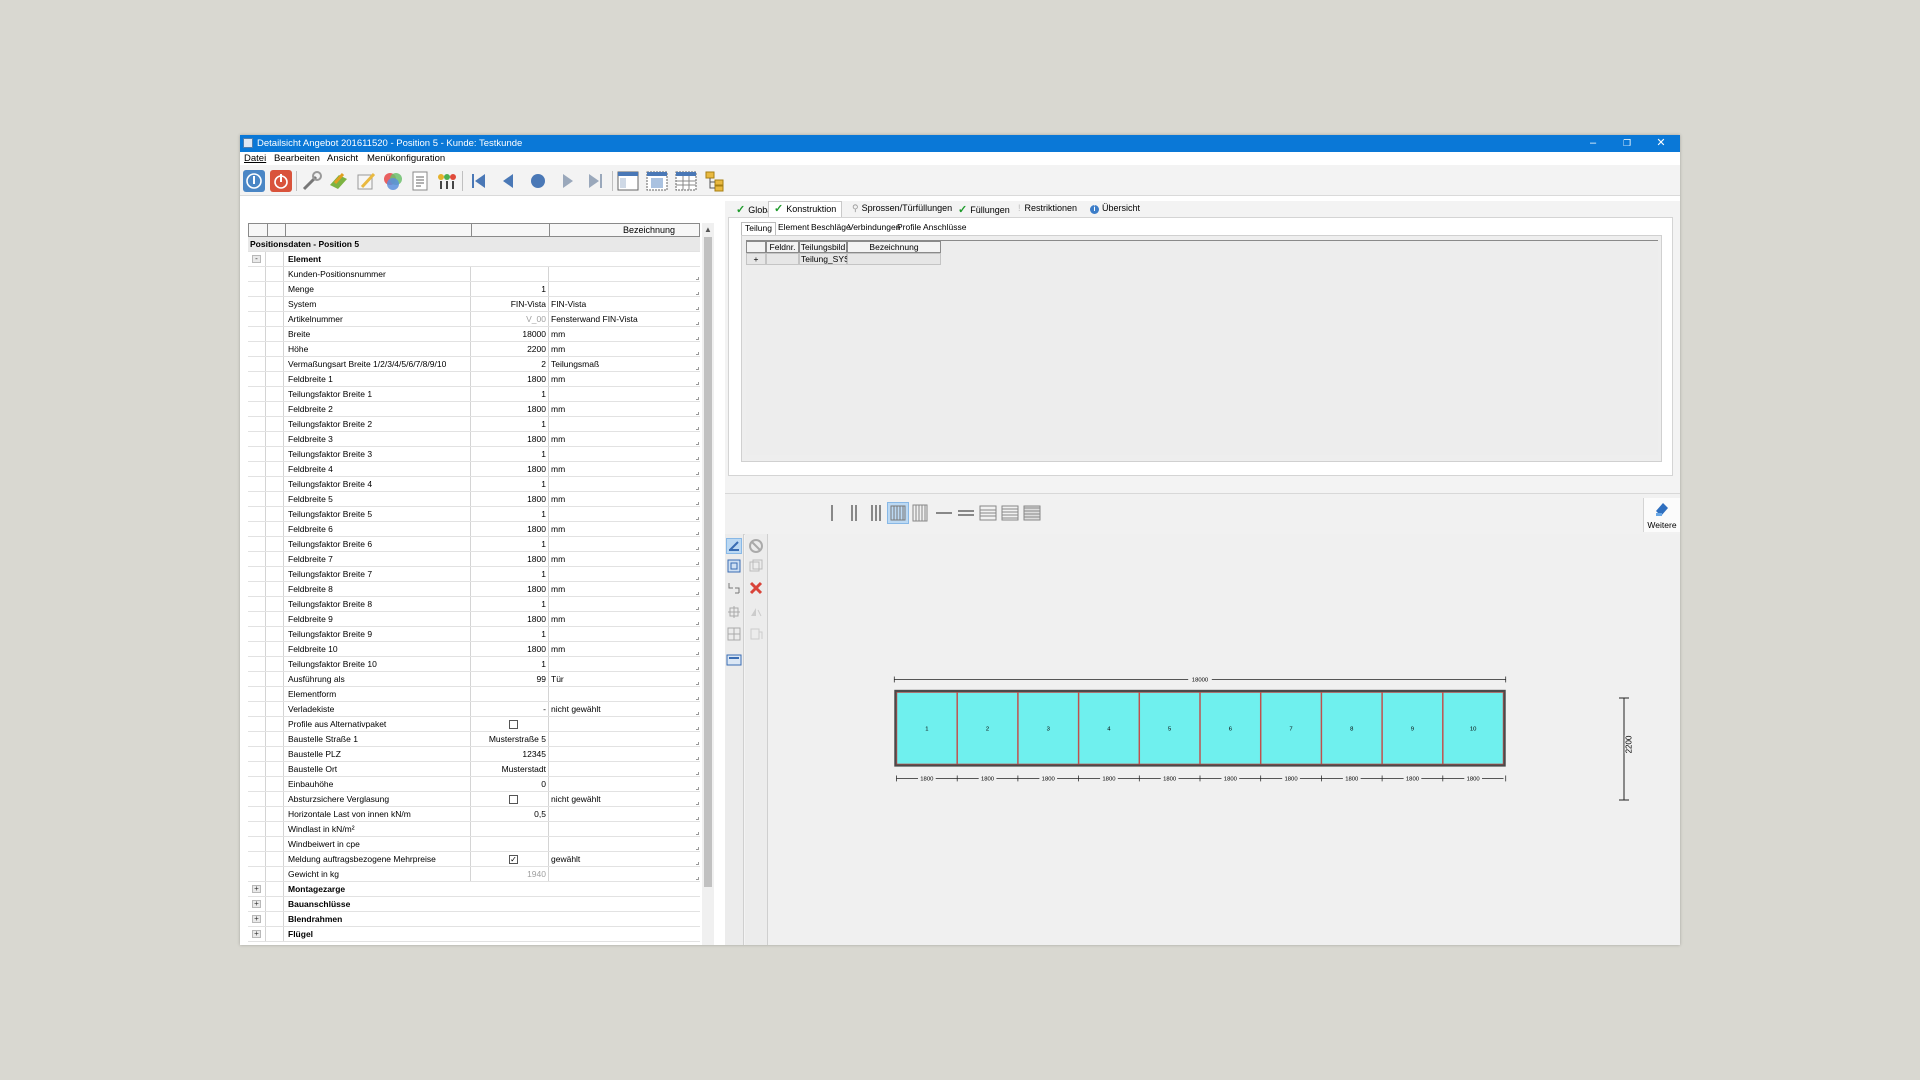  What do you see at coordinates (782, 259) in the screenshot?
I see `cell-feldnr` at bounding box center [782, 259].